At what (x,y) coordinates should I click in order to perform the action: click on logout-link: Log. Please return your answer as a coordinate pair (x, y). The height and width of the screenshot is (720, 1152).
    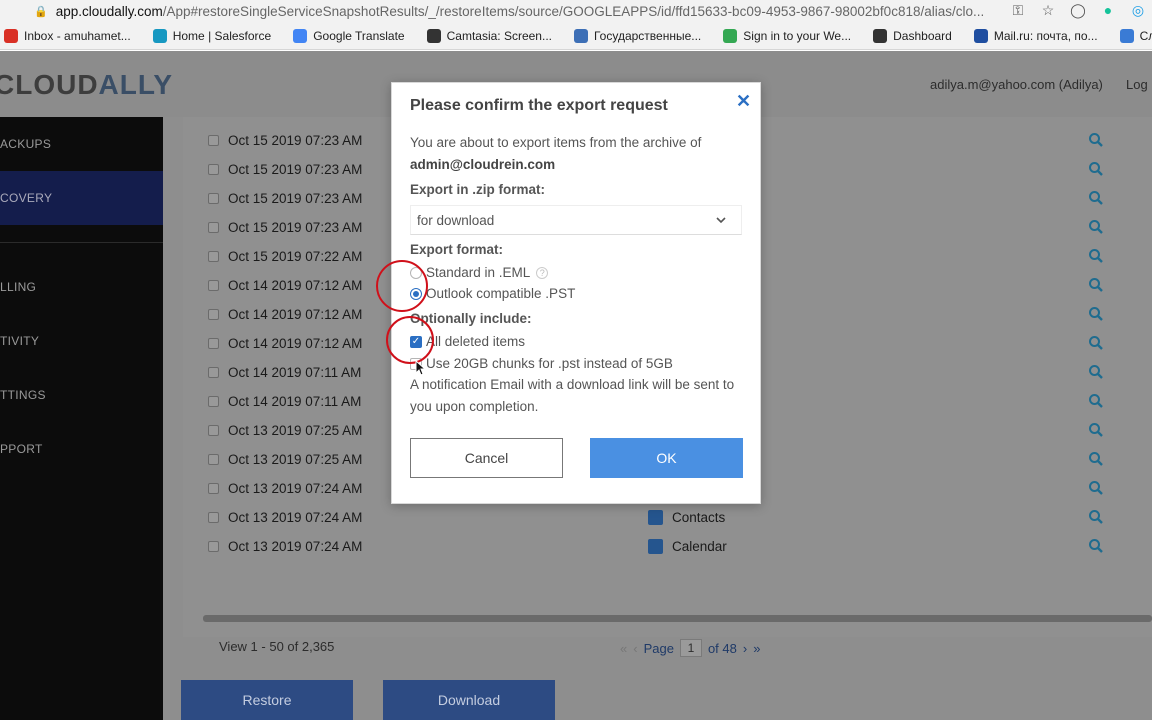
    Looking at the image, I should click on (1137, 84).